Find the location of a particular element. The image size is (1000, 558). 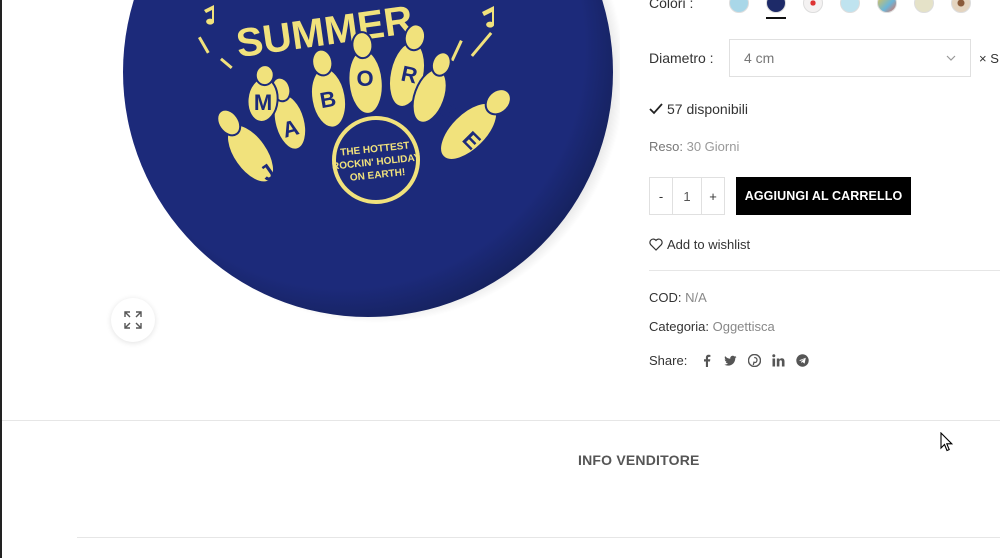

mouse-cursor-icon is located at coordinates (947, 442).